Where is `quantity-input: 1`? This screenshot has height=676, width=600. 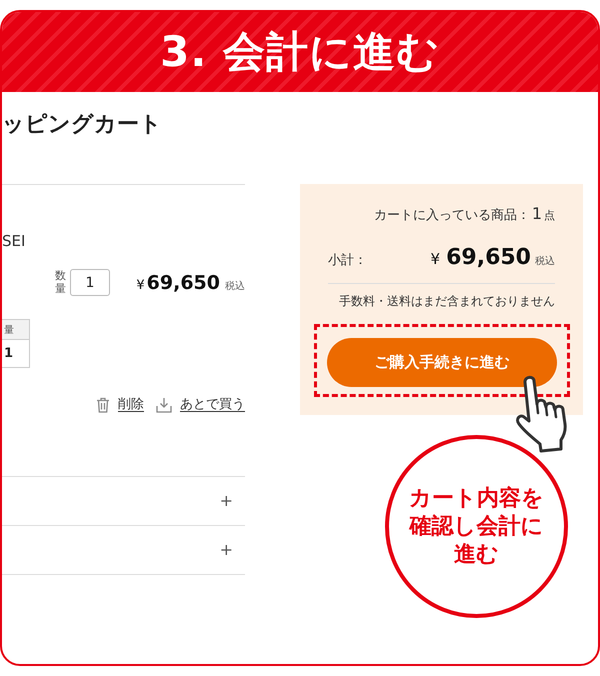
quantity-input: 1 is located at coordinates (90, 282).